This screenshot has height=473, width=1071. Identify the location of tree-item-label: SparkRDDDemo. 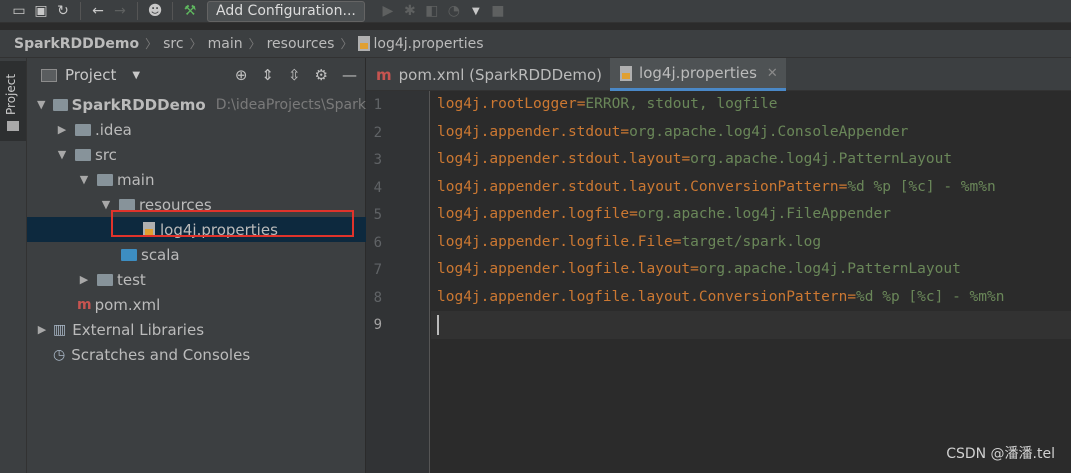
(138, 104).